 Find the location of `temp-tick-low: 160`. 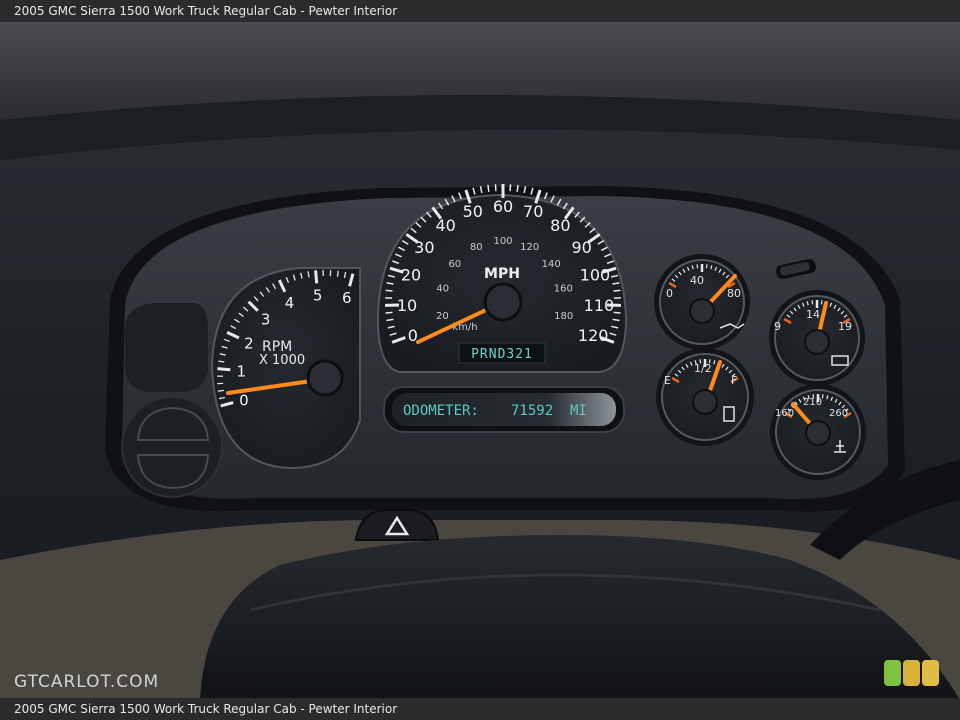

temp-tick-low: 160 is located at coordinates (784, 413).